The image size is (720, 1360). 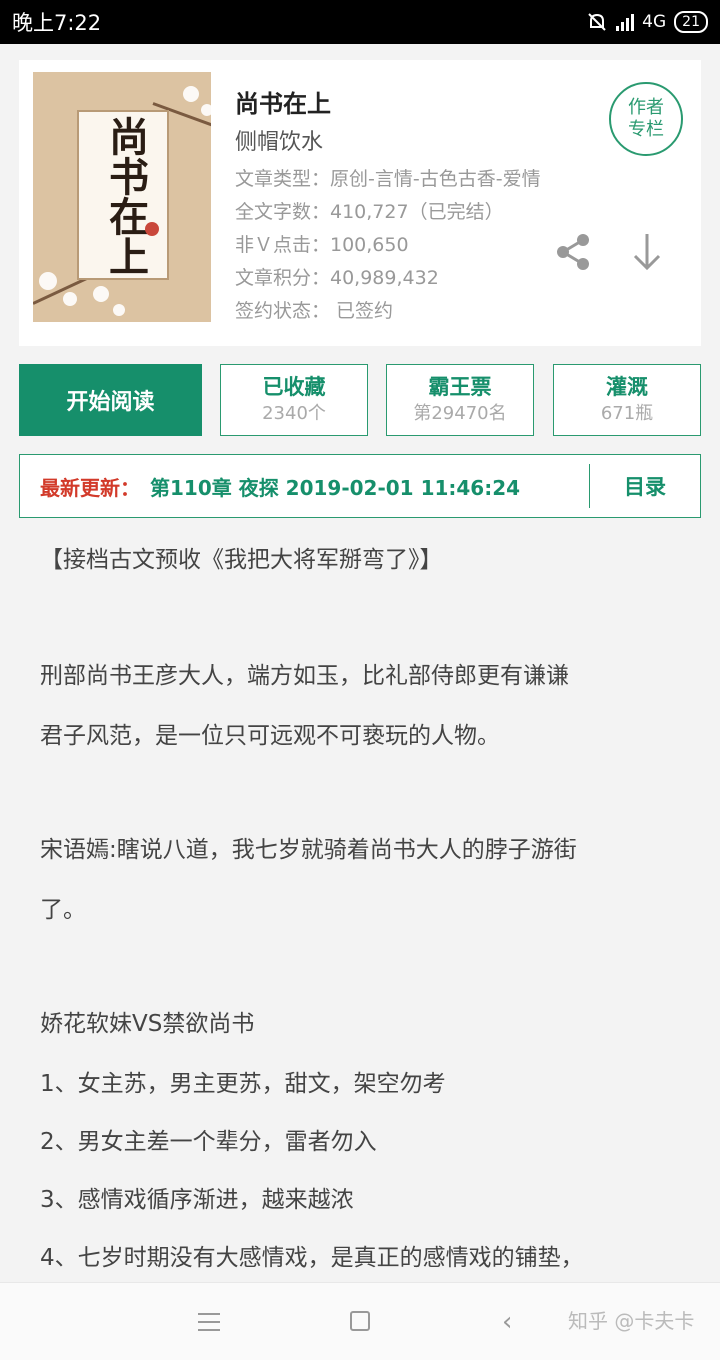 I want to click on menu-icon, so click(x=209, y=1322).